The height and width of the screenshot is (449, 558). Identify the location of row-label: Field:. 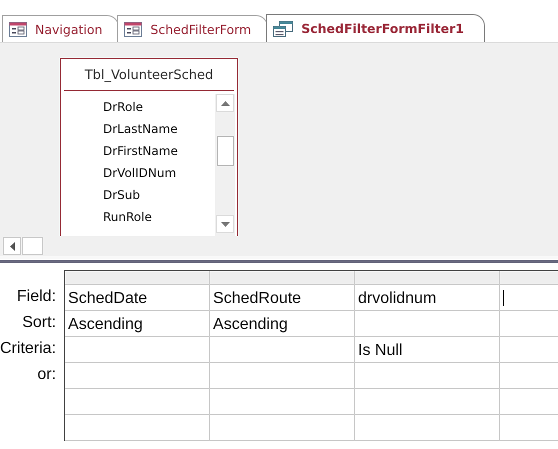
(36, 297).